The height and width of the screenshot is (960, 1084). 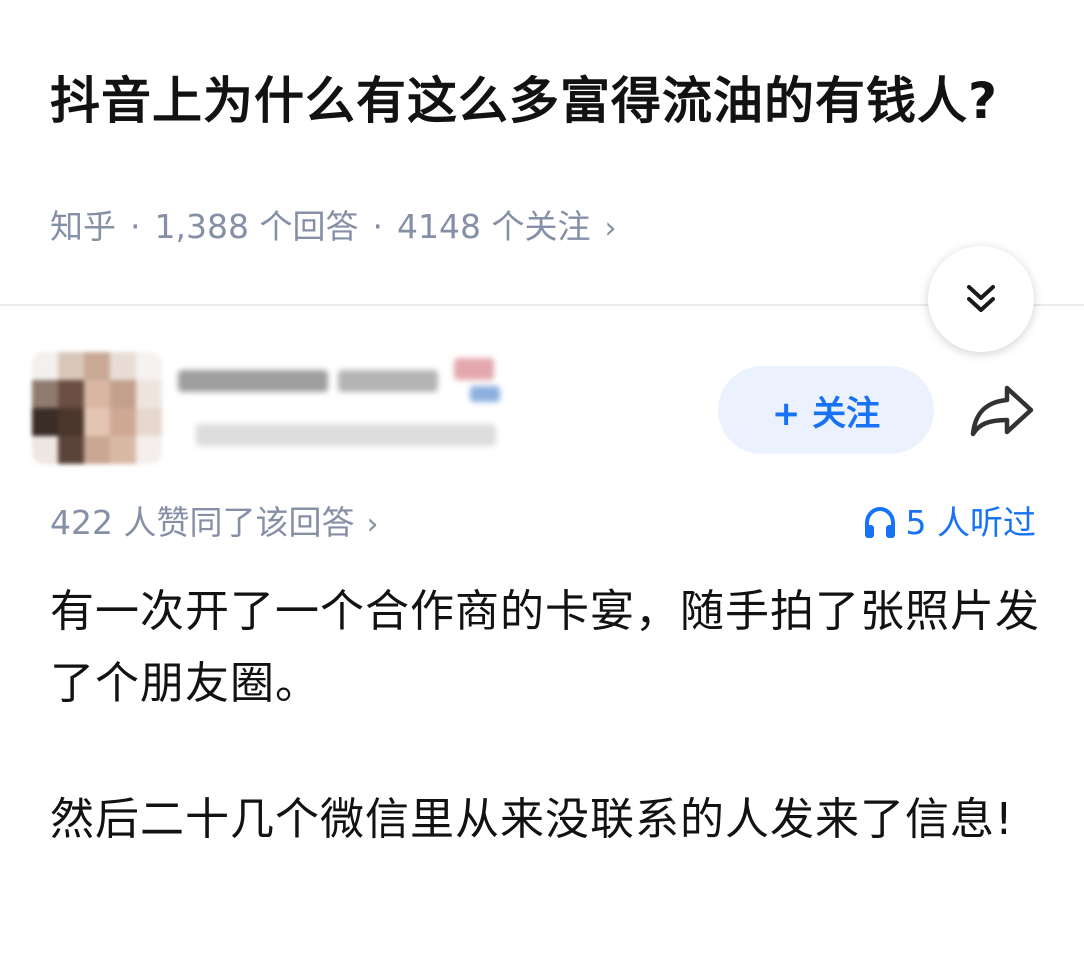 I want to click on answer-count: 1,388 个回答, so click(x=256, y=226).